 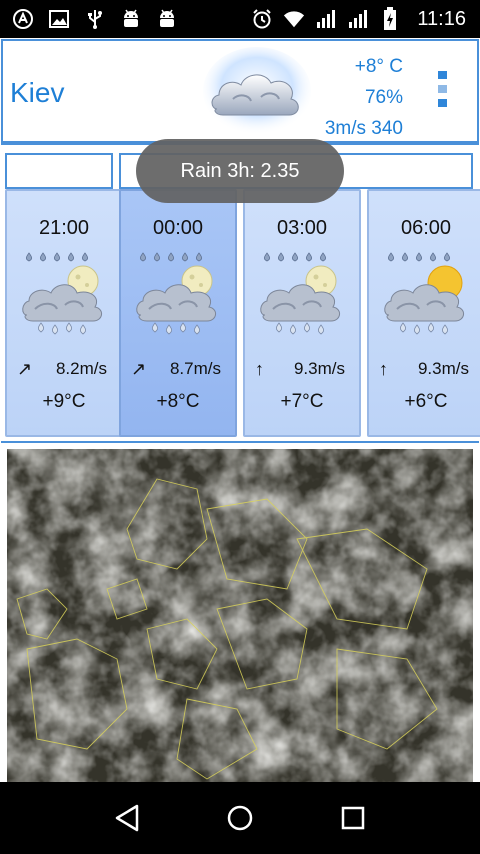 I want to click on home-icon, so click(x=240, y=818).